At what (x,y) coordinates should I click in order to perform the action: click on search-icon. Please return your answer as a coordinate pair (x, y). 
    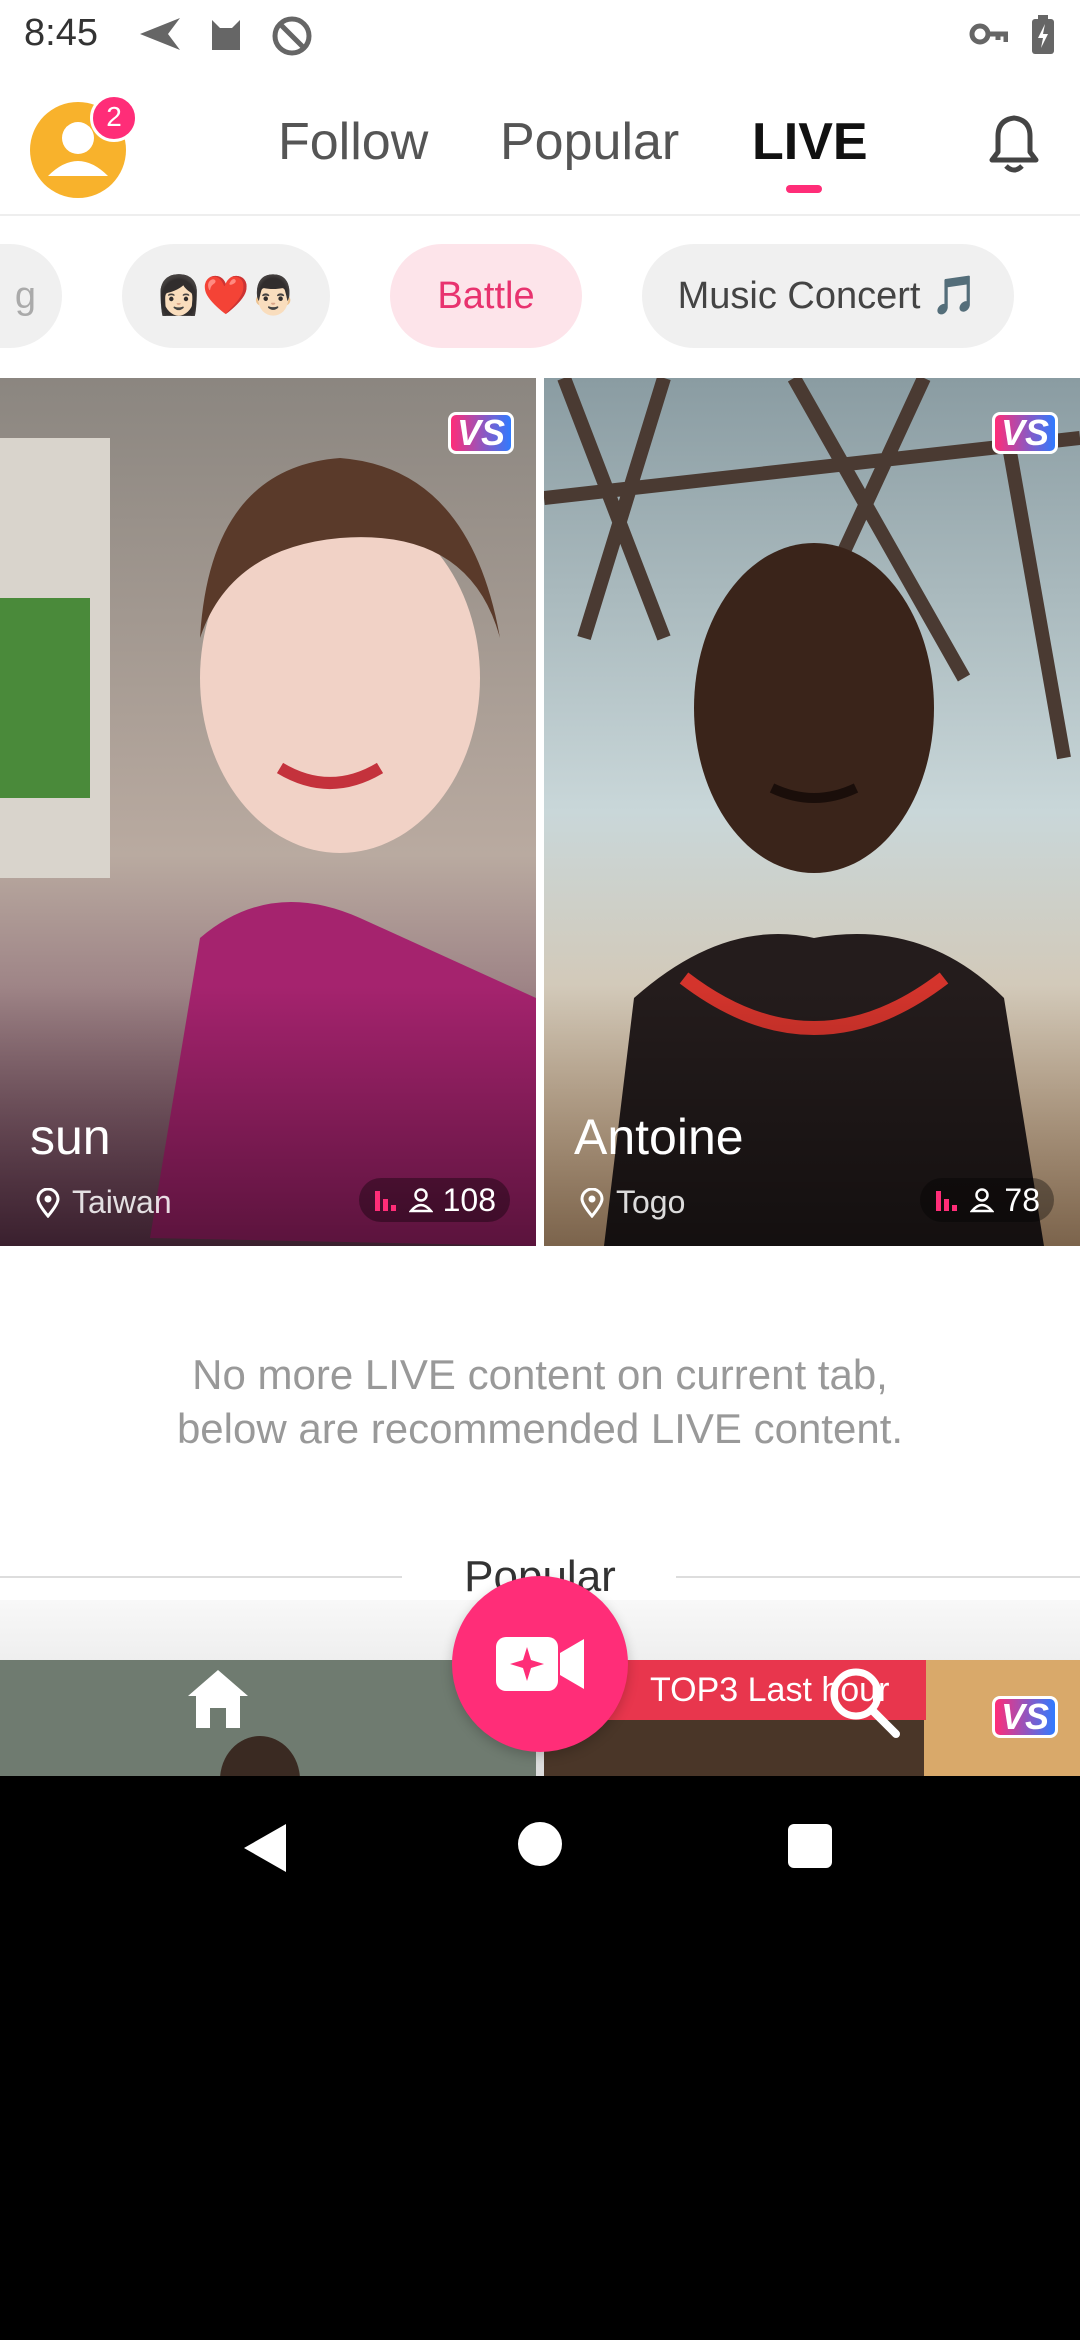
    Looking at the image, I should click on (864, 1704).